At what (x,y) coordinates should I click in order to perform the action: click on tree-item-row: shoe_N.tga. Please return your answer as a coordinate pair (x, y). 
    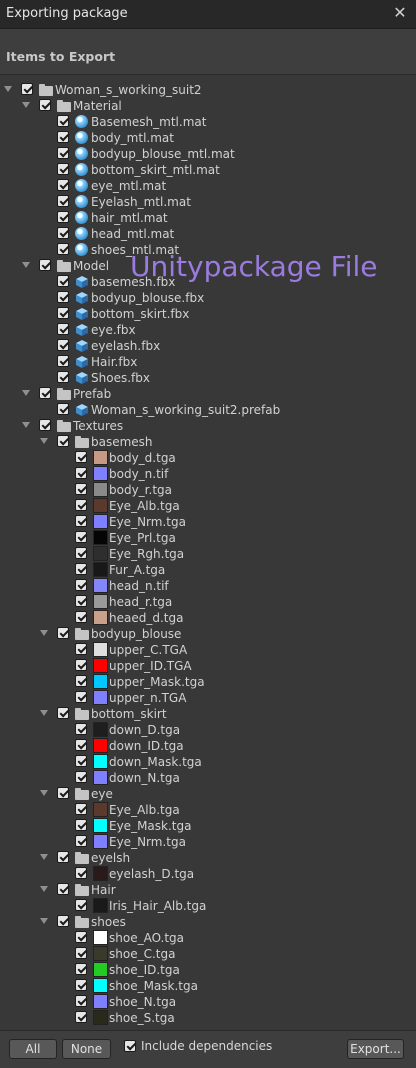
    Looking at the image, I should click on (205, 1002).